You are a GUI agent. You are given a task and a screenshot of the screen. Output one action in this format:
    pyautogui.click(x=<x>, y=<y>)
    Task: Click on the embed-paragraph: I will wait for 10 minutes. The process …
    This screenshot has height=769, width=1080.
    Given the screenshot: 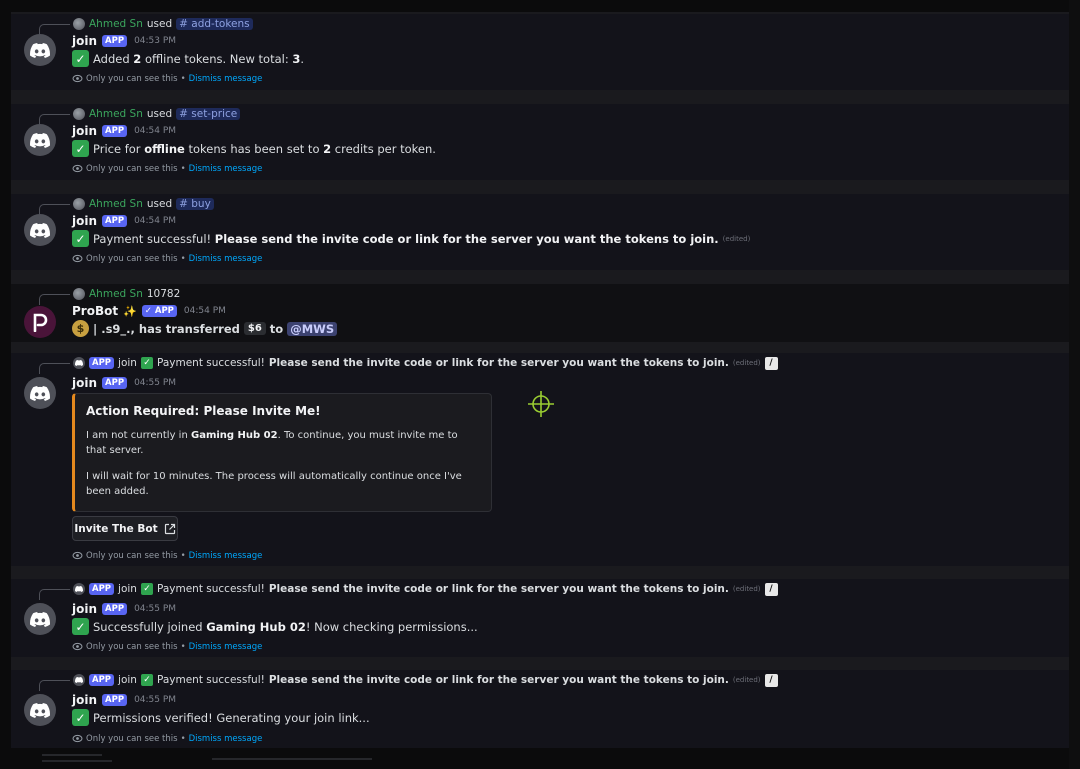 What is the action you would take?
    pyautogui.click(x=274, y=484)
    